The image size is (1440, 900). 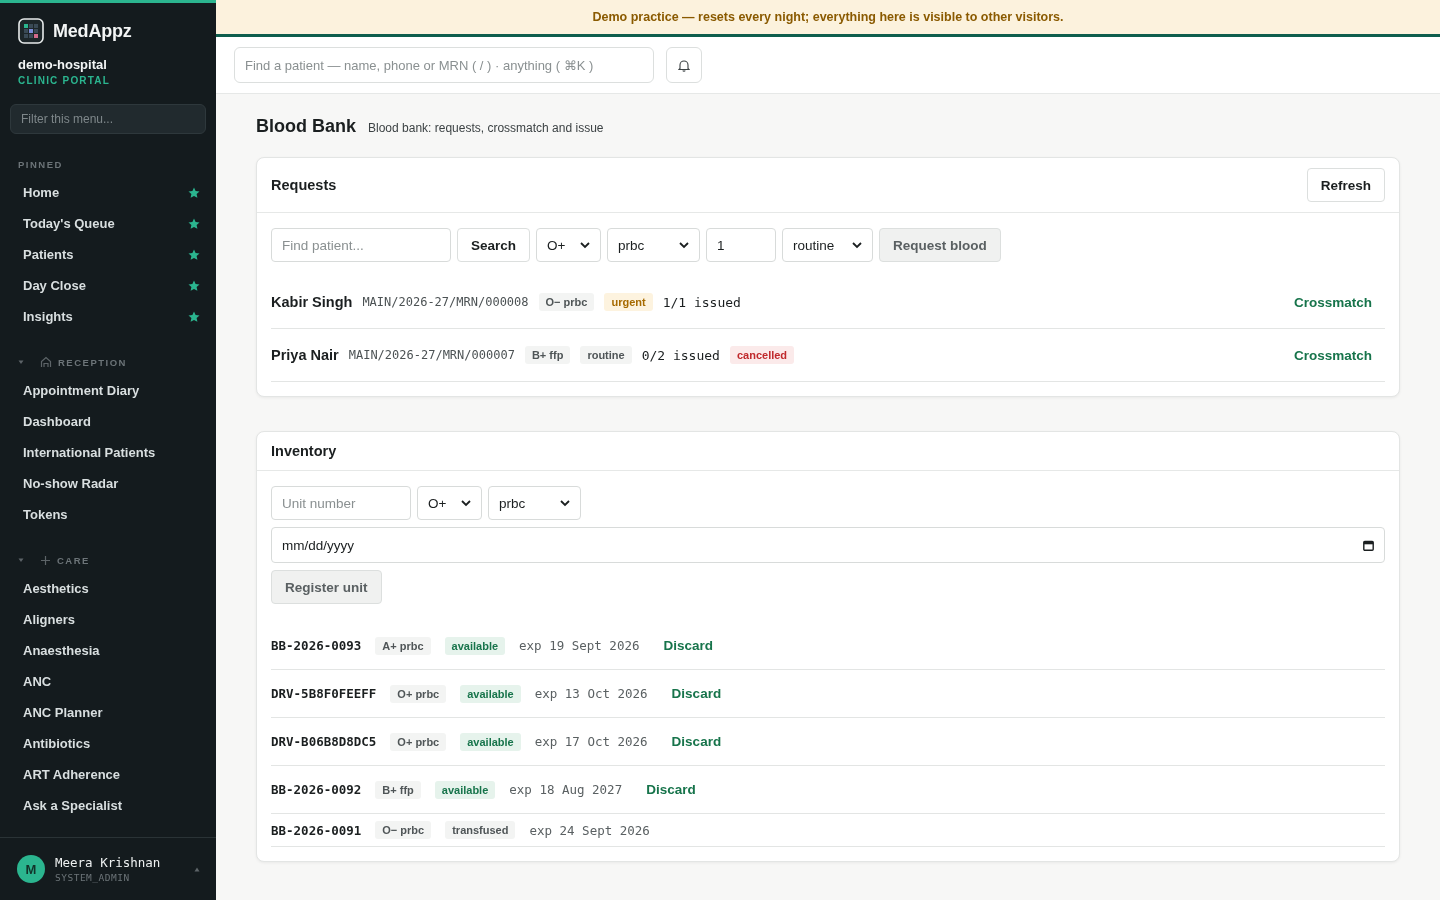 What do you see at coordinates (61, 650) in the screenshot?
I see `sidebar-item: Anaesthesia` at bounding box center [61, 650].